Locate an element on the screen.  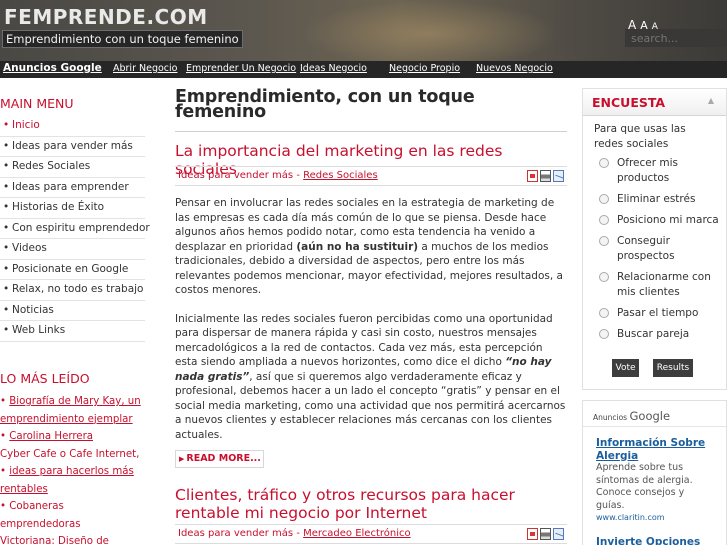
menu-item-label: Ideas para emprender is located at coordinates (70, 186).